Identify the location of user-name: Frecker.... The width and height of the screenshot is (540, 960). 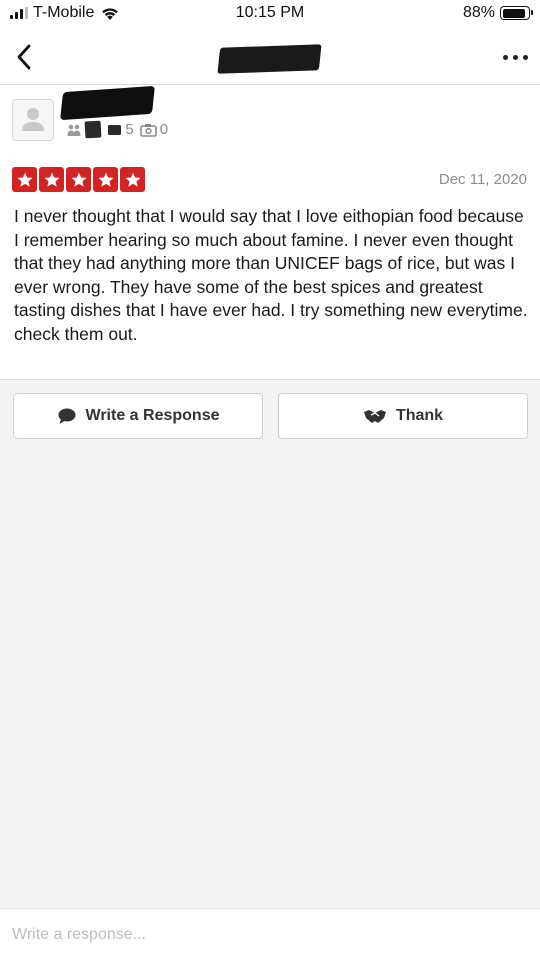
(107, 103).